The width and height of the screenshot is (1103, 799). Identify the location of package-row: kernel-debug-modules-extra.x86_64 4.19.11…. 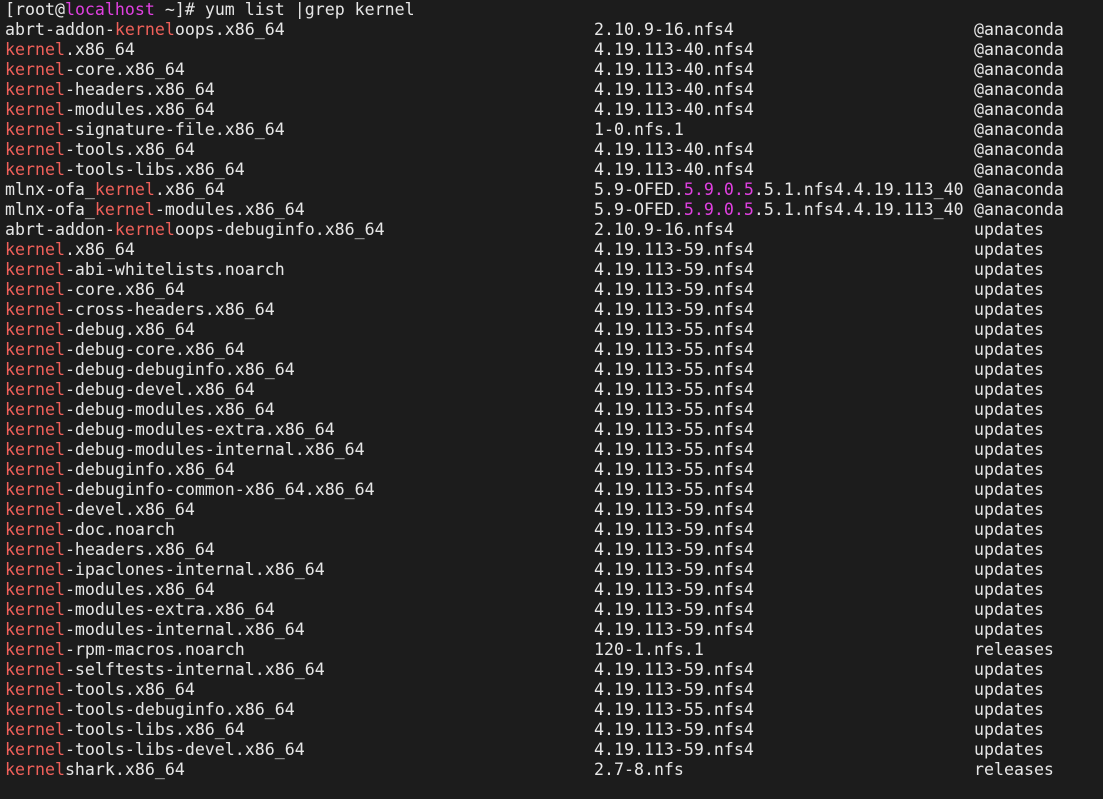
(551, 430).